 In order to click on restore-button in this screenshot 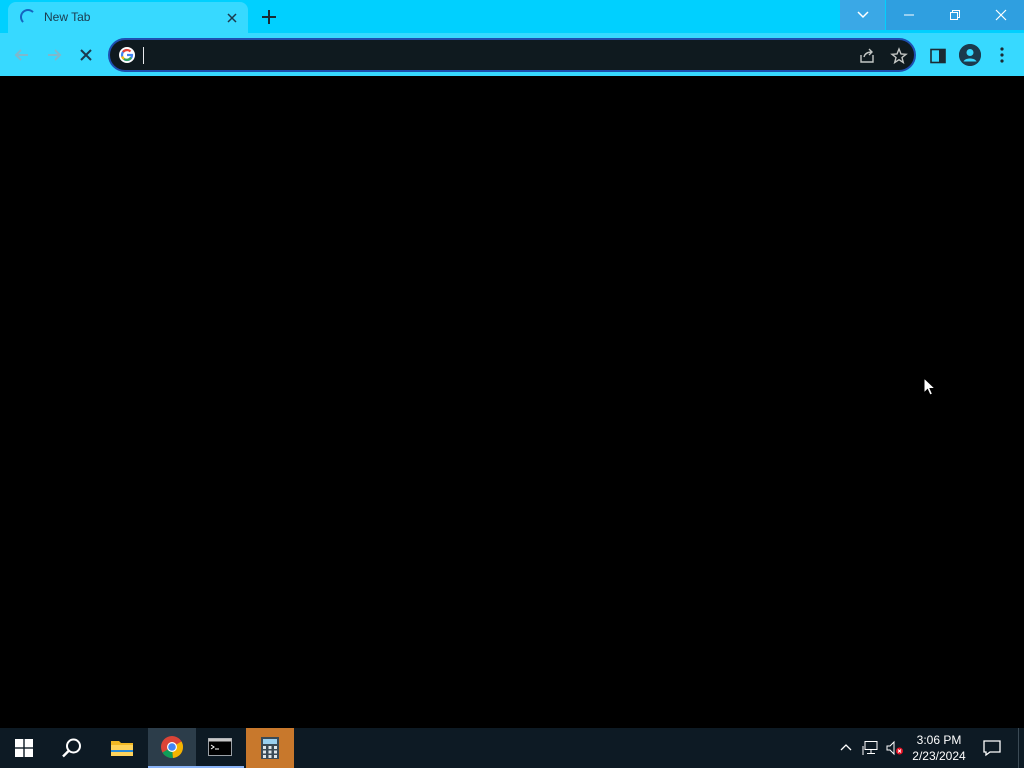, I will do `click(955, 15)`.